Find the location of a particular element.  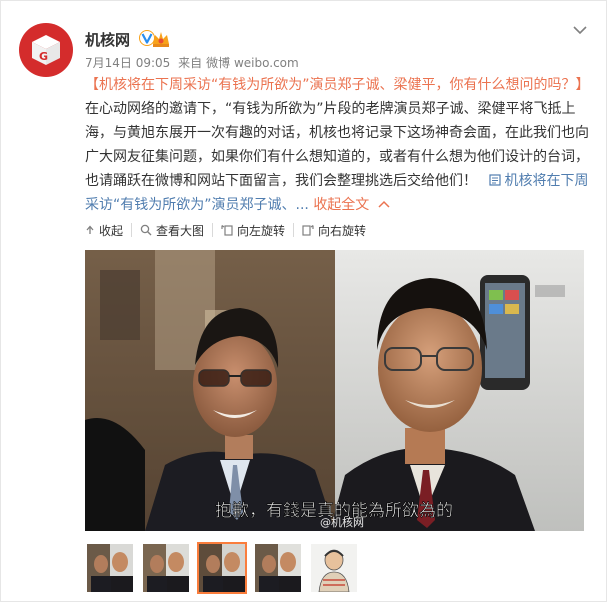

rotate-right-icon is located at coordinates (308, 230).